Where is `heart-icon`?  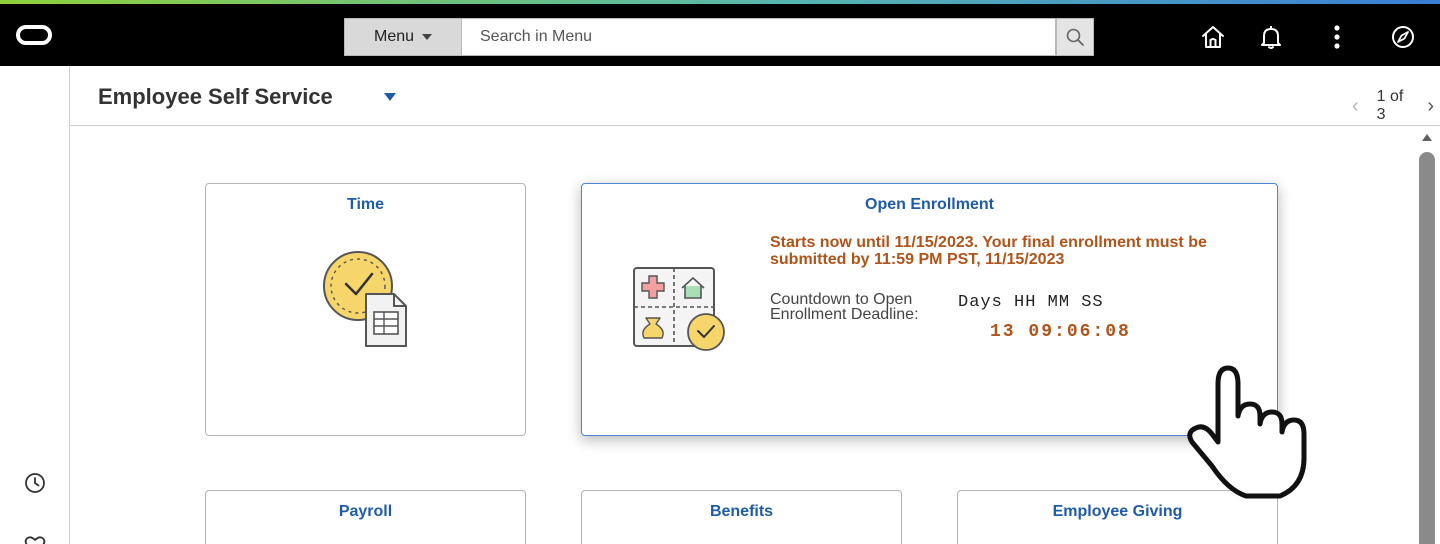
heart-icon is located at coordinates (35, 540).